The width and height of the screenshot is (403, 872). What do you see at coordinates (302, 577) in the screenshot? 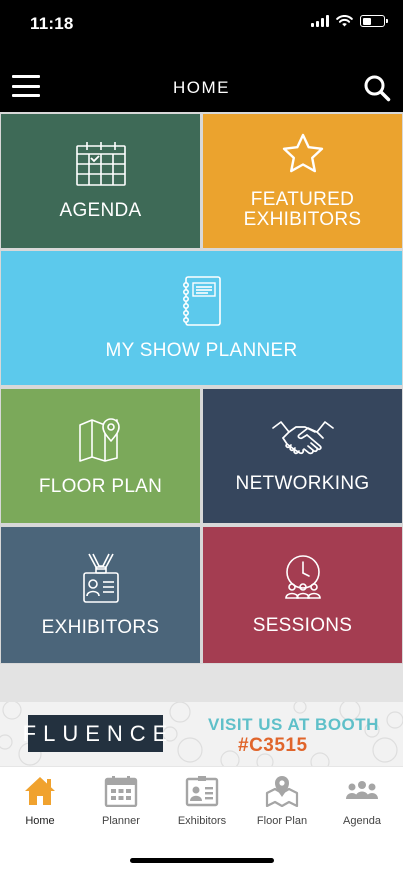
I see `sessions-clock-icon` at bounding box center [302, 577].